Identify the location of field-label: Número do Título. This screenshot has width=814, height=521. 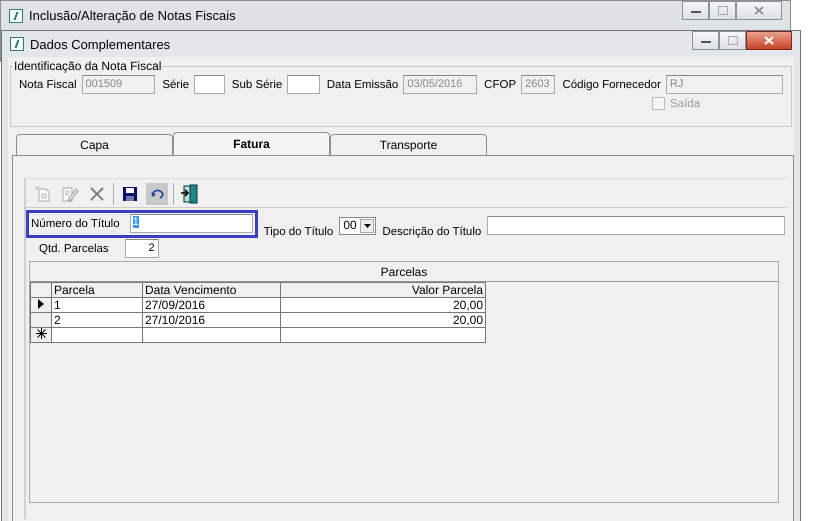
(75, 224).